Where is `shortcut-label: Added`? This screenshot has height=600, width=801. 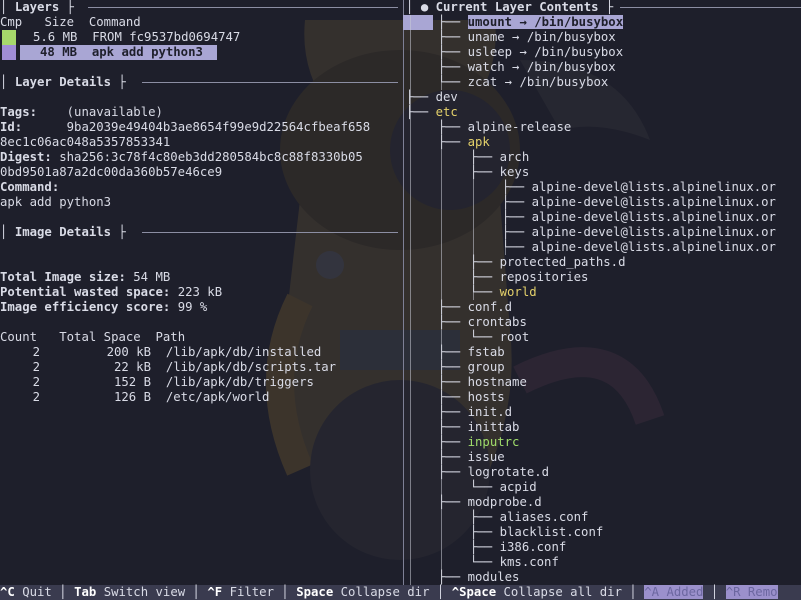 shortcut-label: Added is located at coordinates (685, 592).